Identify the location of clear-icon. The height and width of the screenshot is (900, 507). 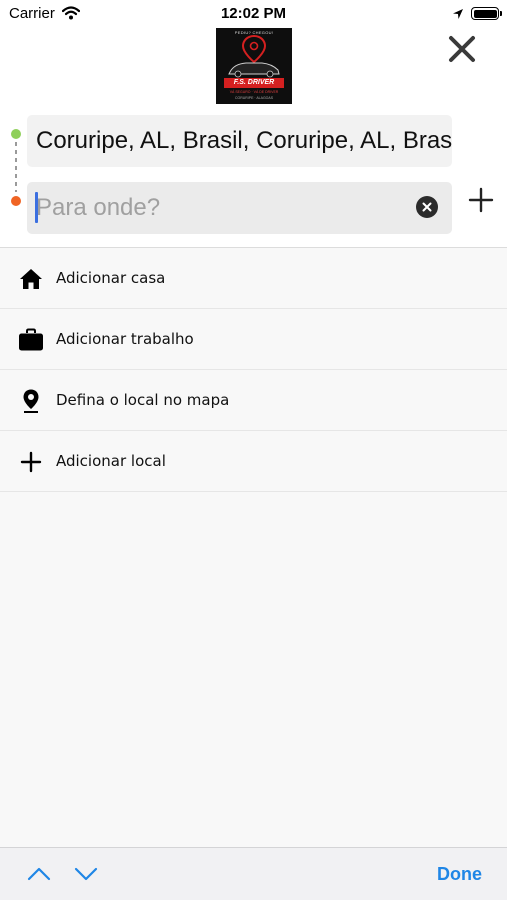
(427, 207).